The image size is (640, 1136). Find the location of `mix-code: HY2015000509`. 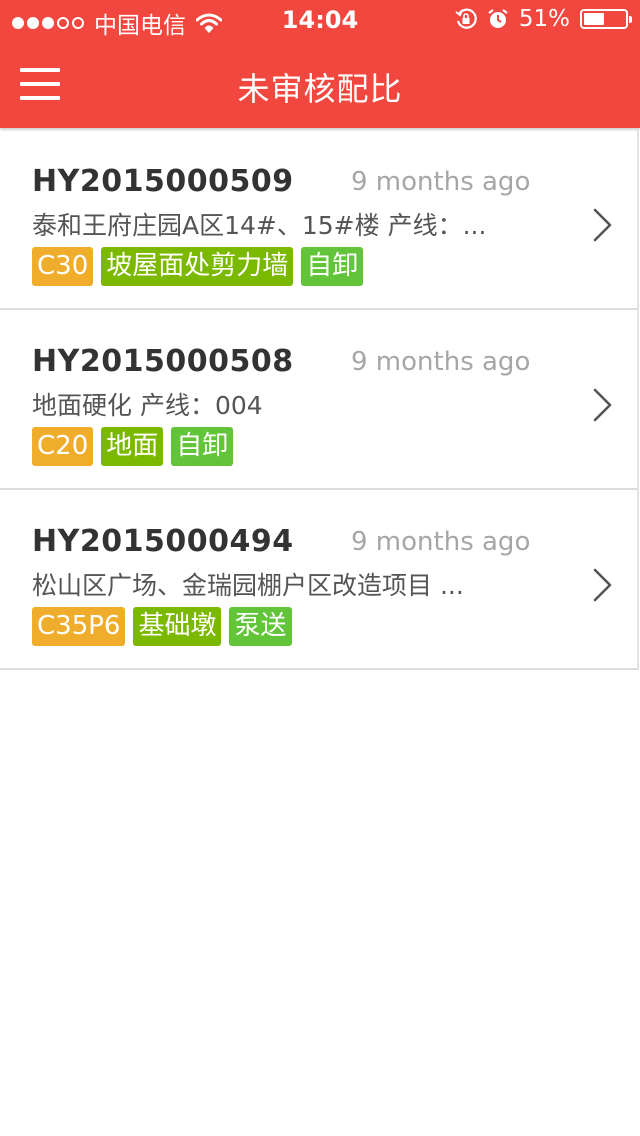

mix-code: HY2015000509 is located at coordinates (163, 181).